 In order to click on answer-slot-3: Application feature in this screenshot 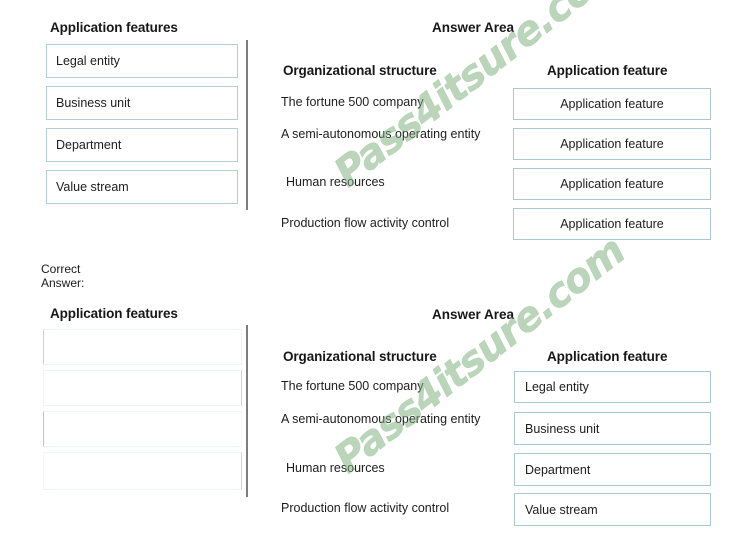, I will do `click(612, 184)`.